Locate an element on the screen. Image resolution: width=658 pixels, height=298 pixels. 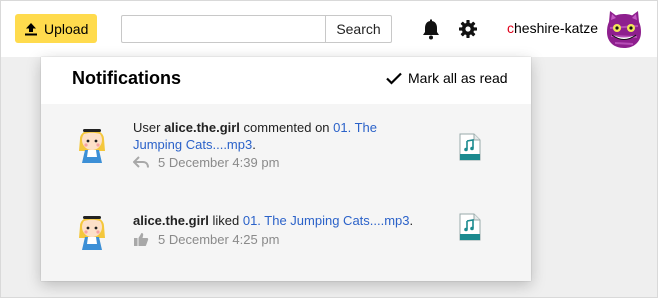
upload-label: Upload is located at coordinates (66, 28).